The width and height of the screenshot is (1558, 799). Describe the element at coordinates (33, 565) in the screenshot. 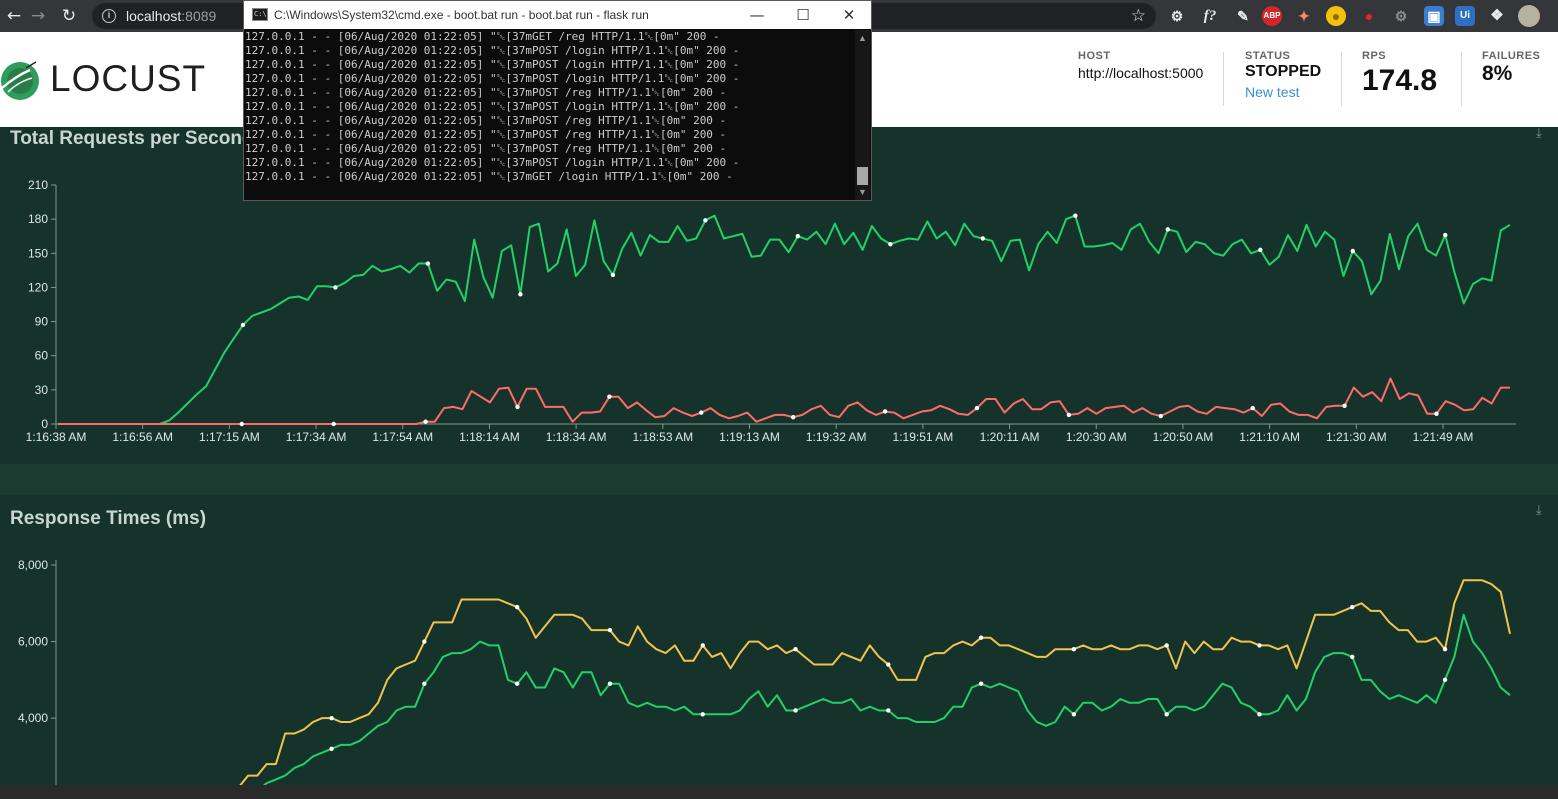

I see `y-tick-label: 8,000` at that location.